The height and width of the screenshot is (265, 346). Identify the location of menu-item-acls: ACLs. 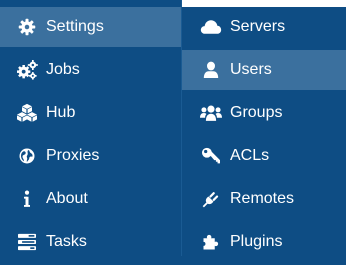
(264, 156).